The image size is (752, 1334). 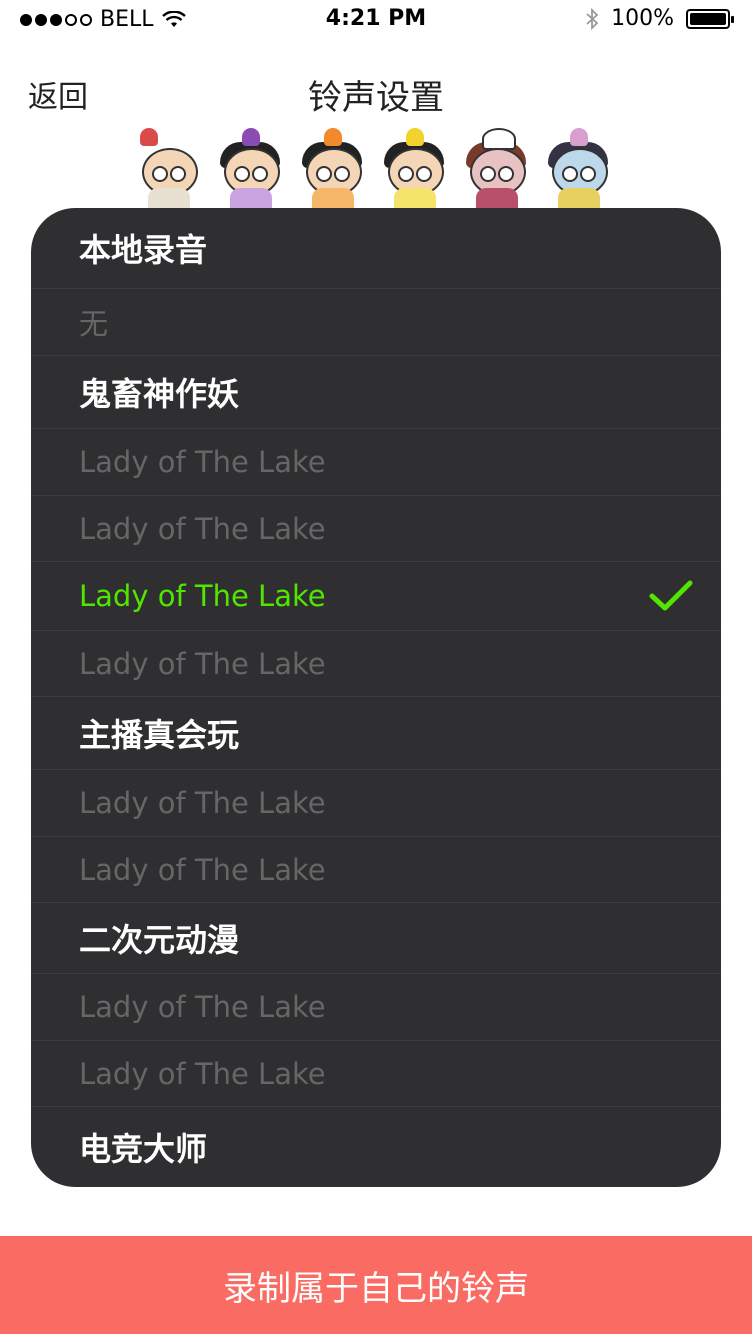 What do you see at coordinates (642, 18) in the screenshot?
I see `battery-percent: 100%` at bounding box center [642, 18].